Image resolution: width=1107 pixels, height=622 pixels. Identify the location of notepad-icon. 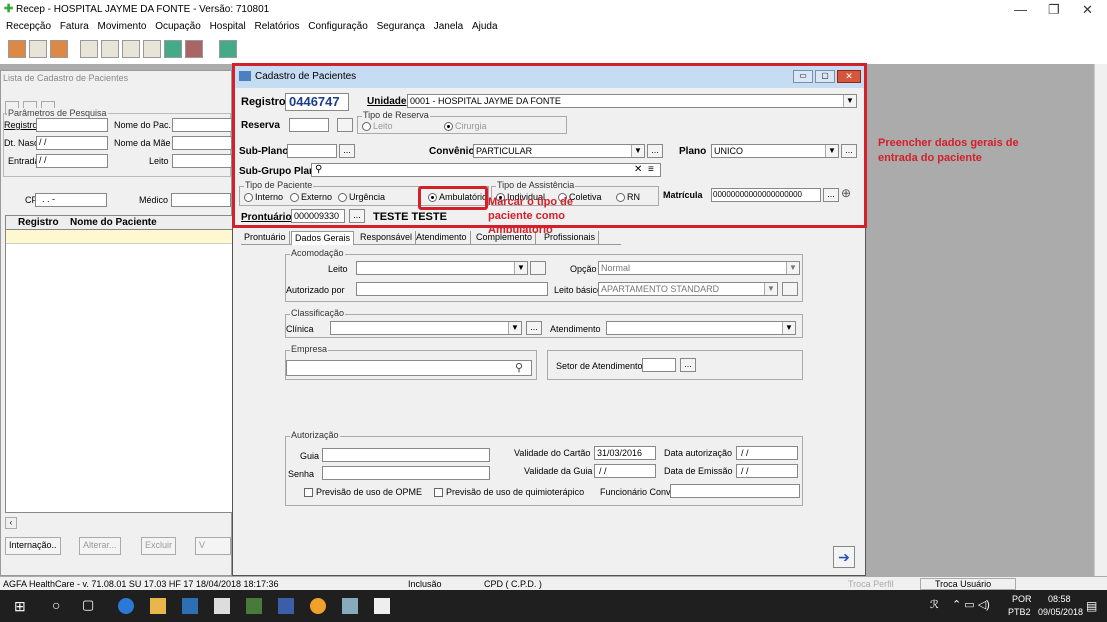
(382, 606).